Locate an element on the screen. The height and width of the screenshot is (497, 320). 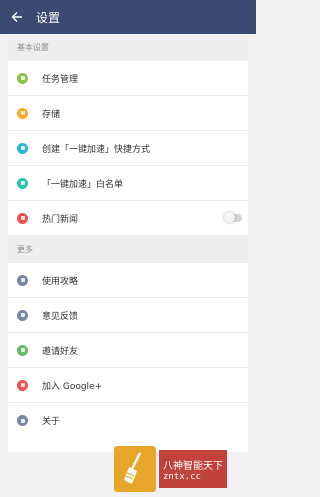
watermark-line1: 八神智能天下 is located at coordinates (193, 466).